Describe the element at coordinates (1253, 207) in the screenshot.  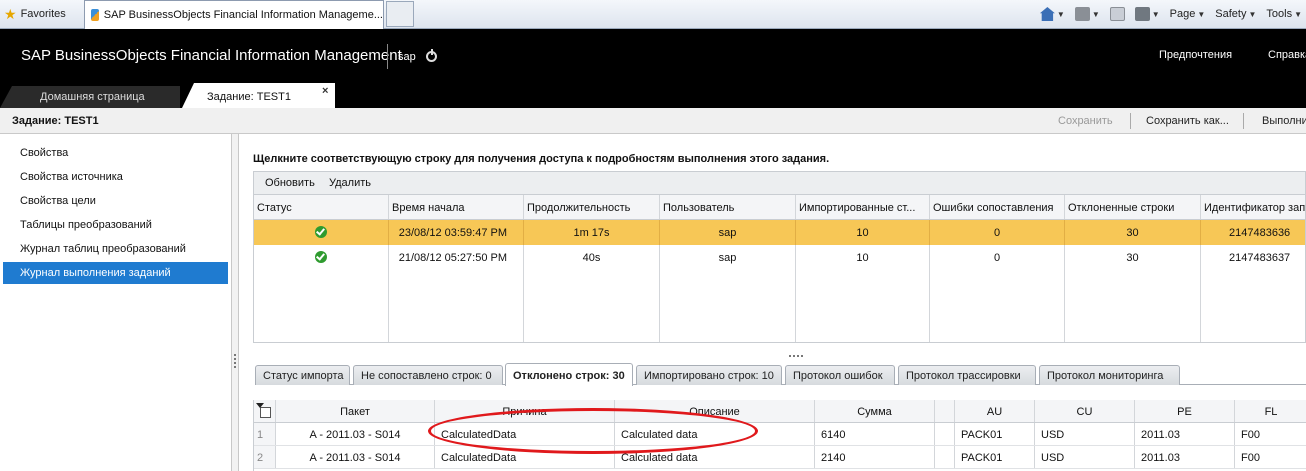
I see `column-header-id: Идентификатор зап` at that location.